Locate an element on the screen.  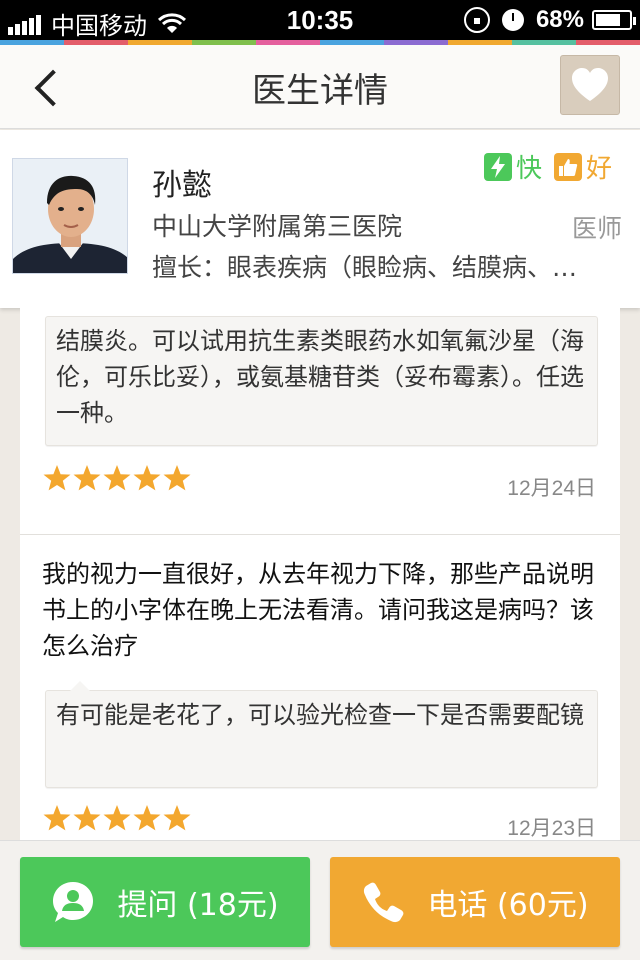
ask-question-button: 提问 (18元) is located at coordinates (165, 902).